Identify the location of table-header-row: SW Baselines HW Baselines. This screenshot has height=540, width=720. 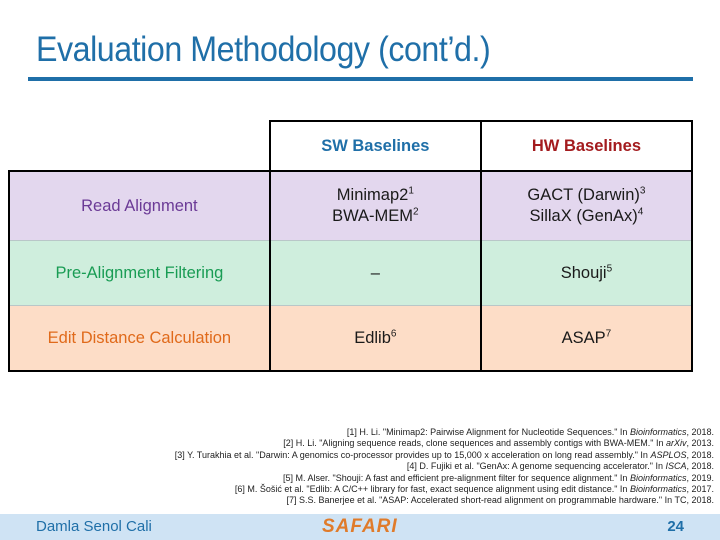
(351, 145).